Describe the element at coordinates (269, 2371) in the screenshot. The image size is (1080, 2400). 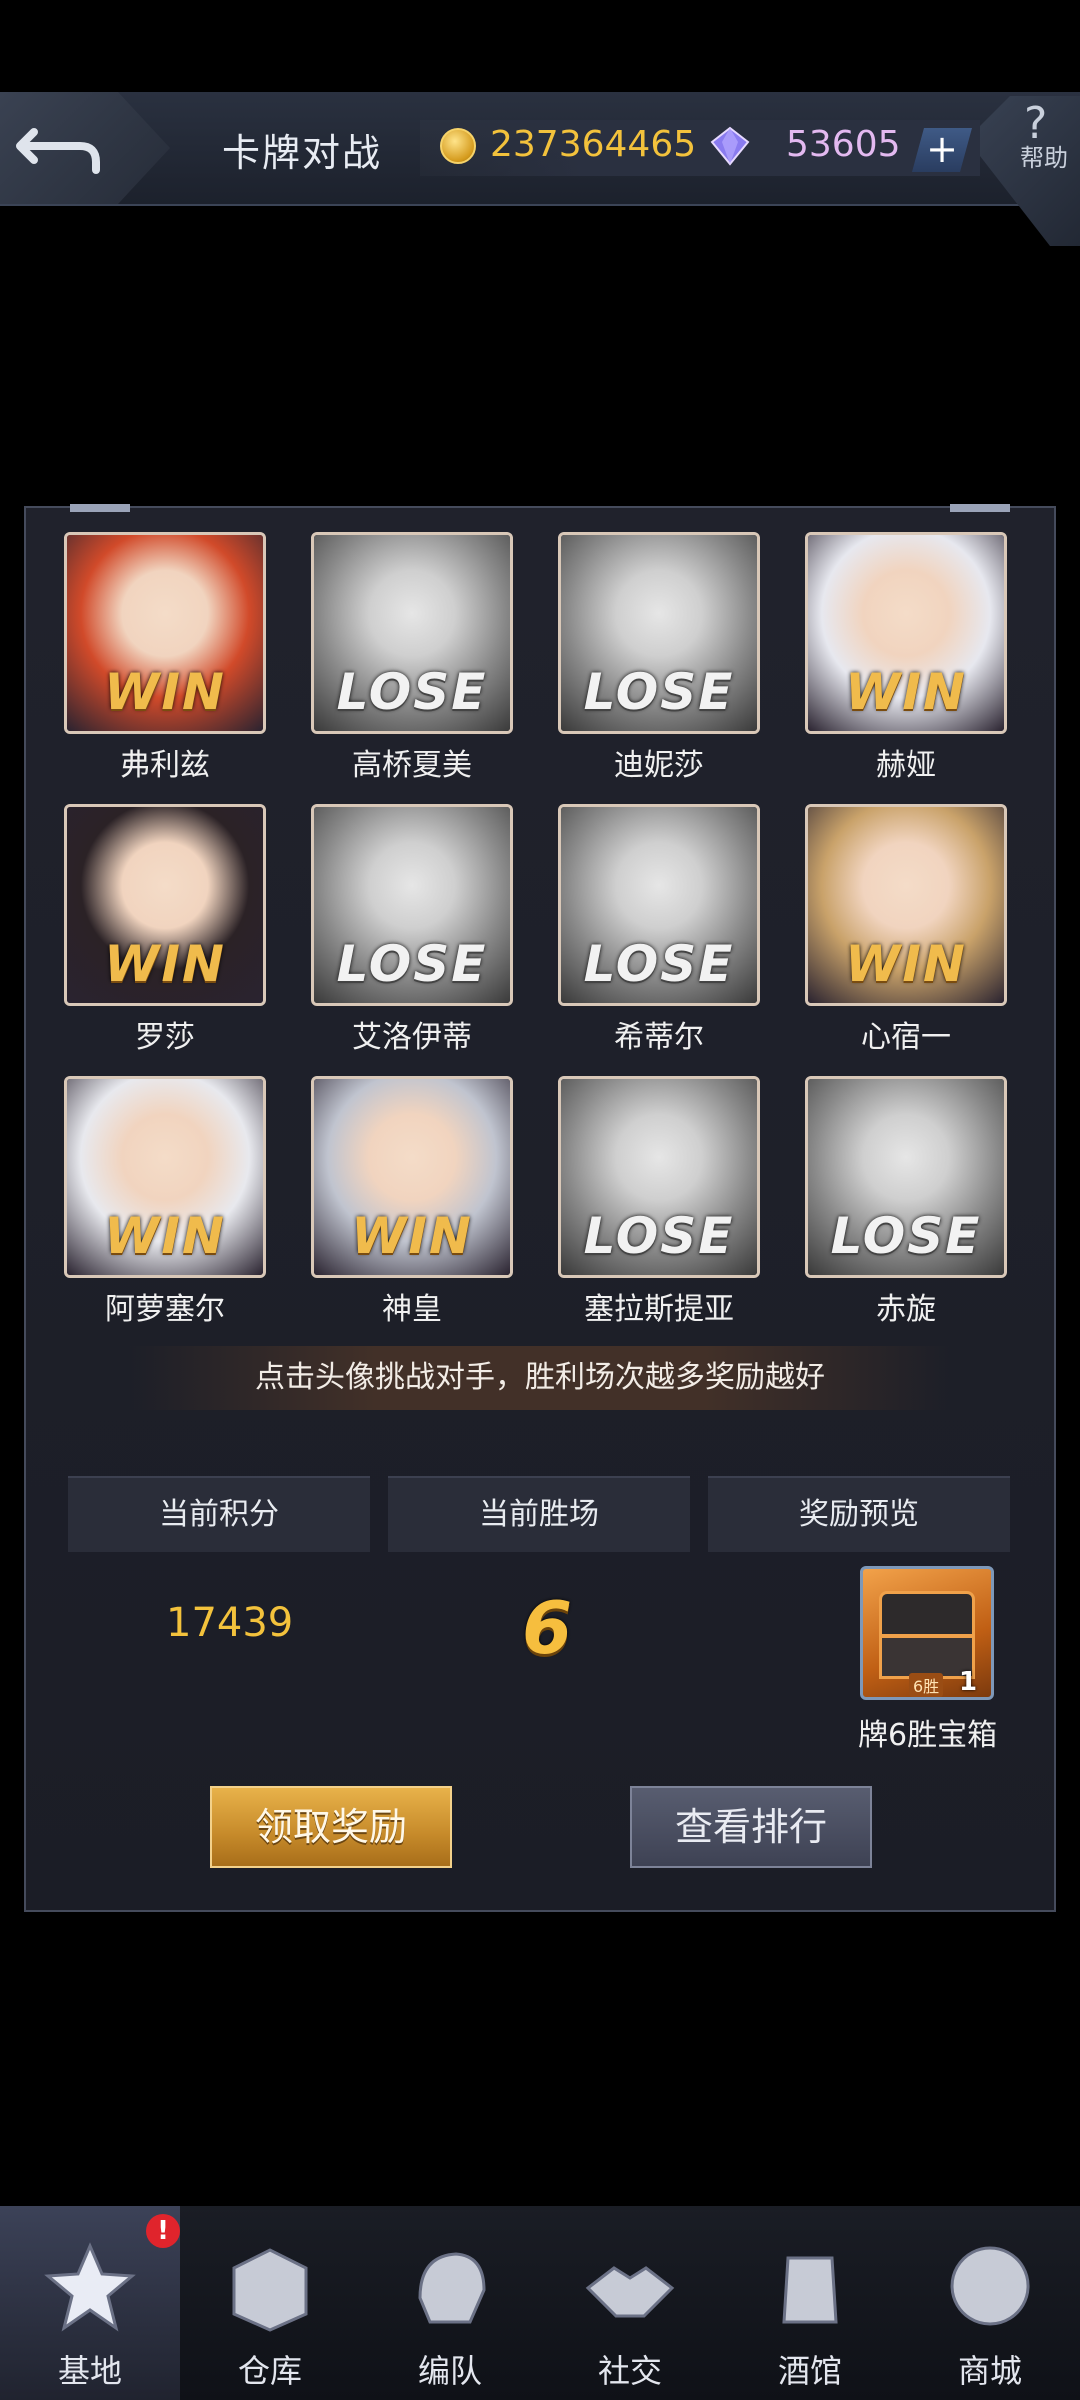
I see `nav-label: 仓库` at that location.